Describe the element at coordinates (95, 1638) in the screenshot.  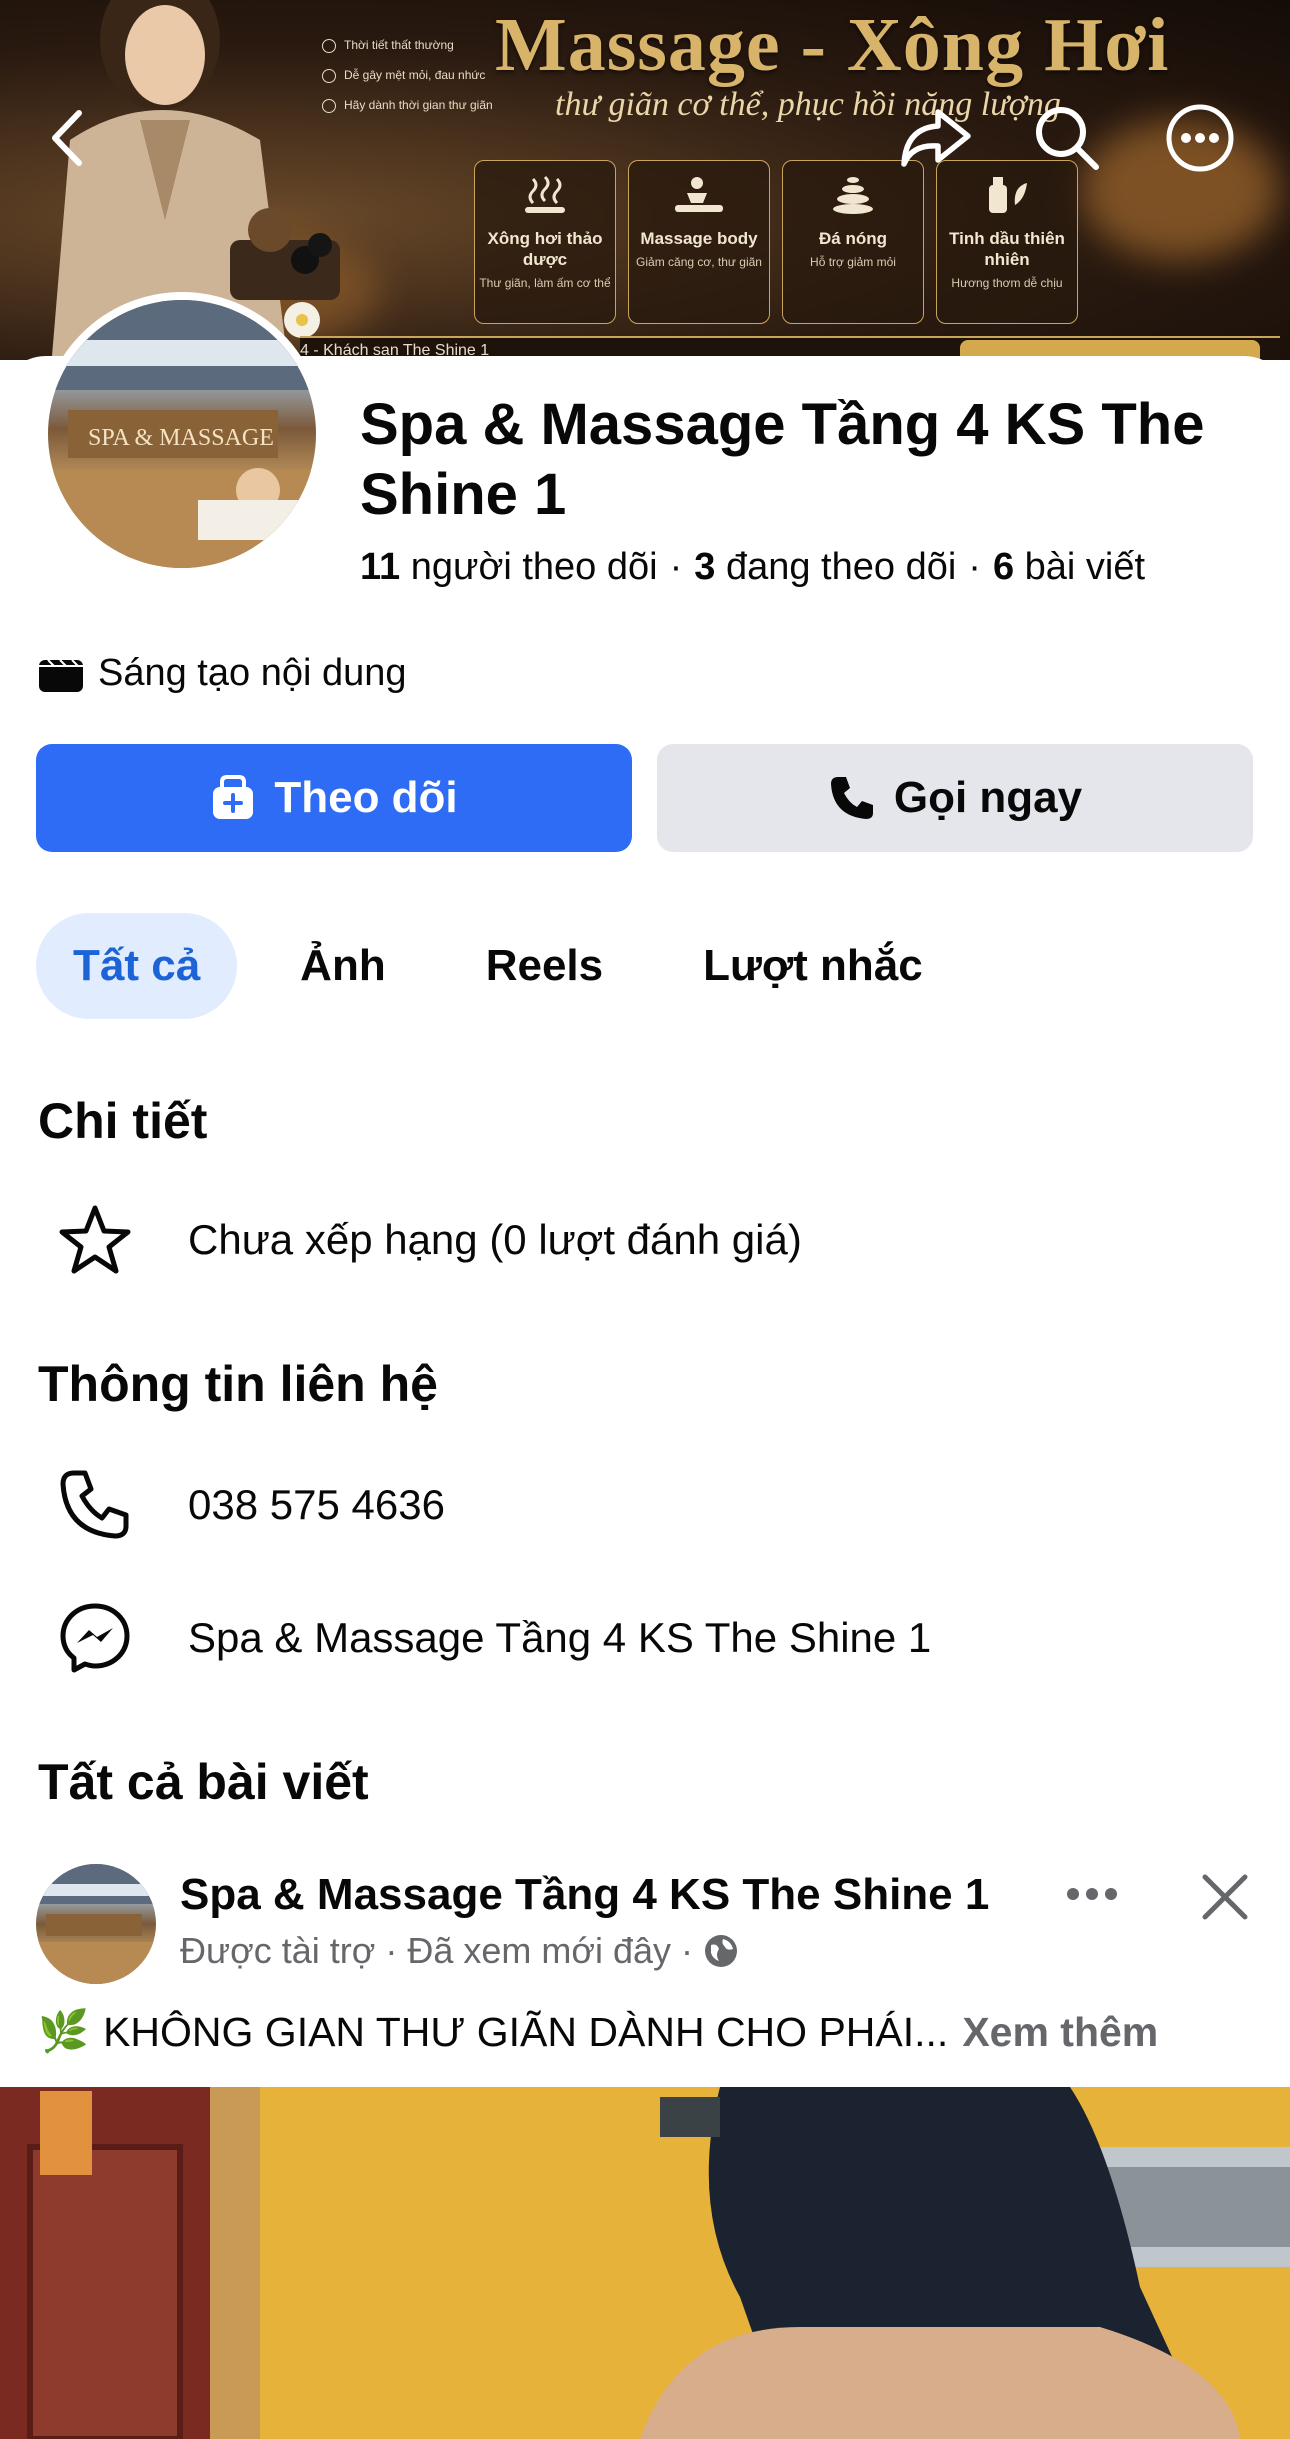
I see `messenger-icon` at that location.